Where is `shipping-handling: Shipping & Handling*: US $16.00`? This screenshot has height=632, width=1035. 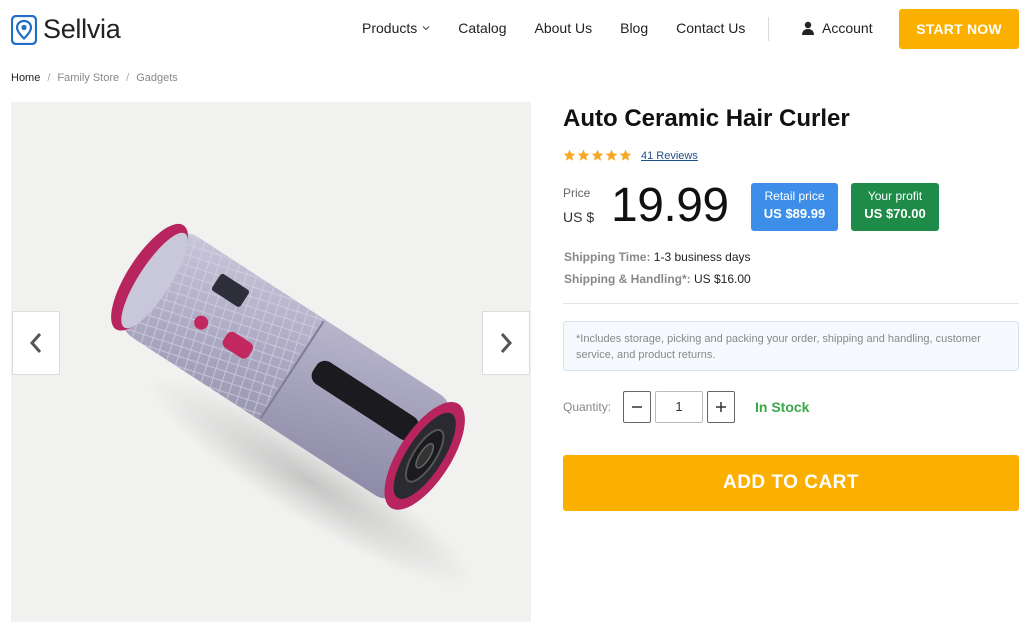
shipping-handling: Shipping & Handling*: US $16.00 is located at coordinates (657, 279).